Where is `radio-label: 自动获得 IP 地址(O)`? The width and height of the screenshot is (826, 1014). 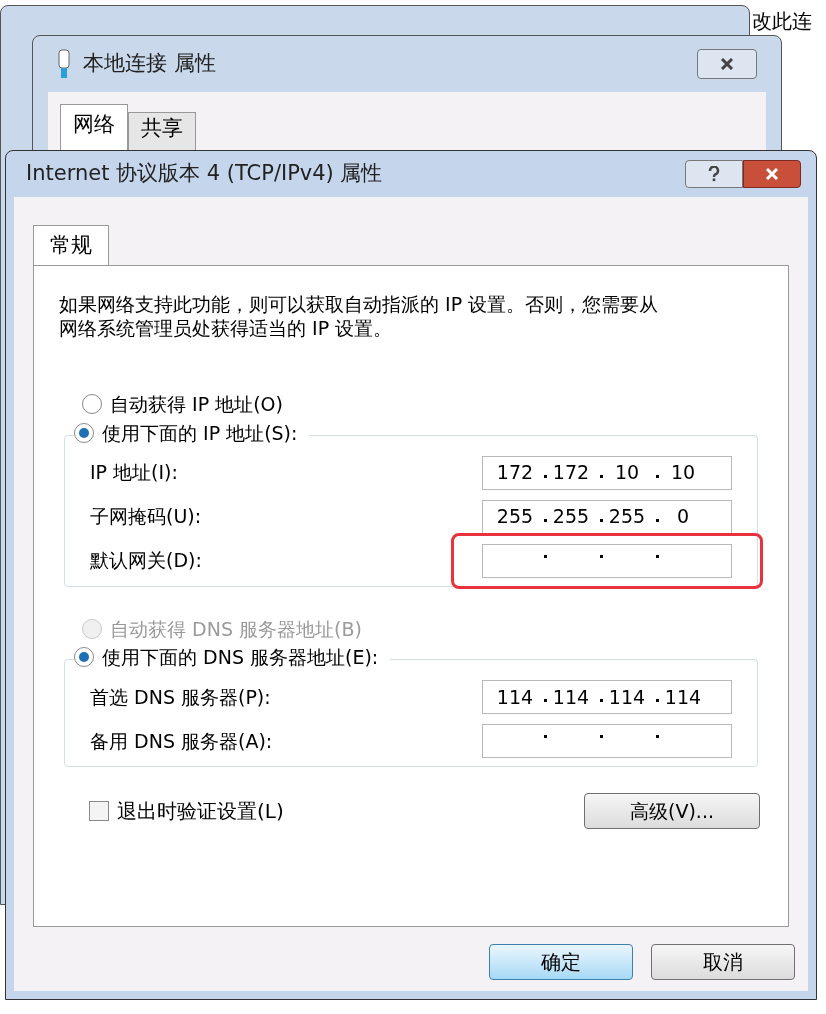
radio-label: 自动获得 IP 地址(O) is located at coordinates (196, 404).